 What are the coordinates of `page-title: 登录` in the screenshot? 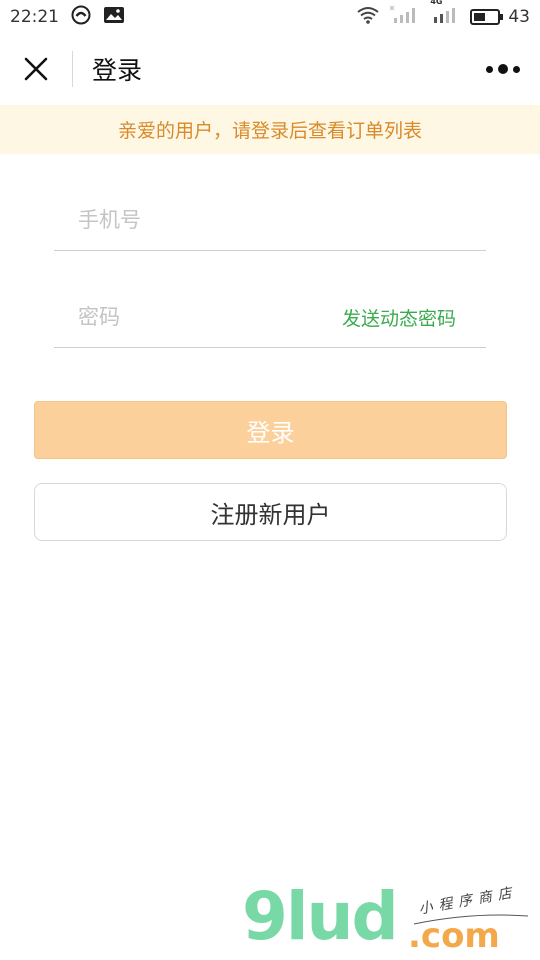 It's located at (117, 70).